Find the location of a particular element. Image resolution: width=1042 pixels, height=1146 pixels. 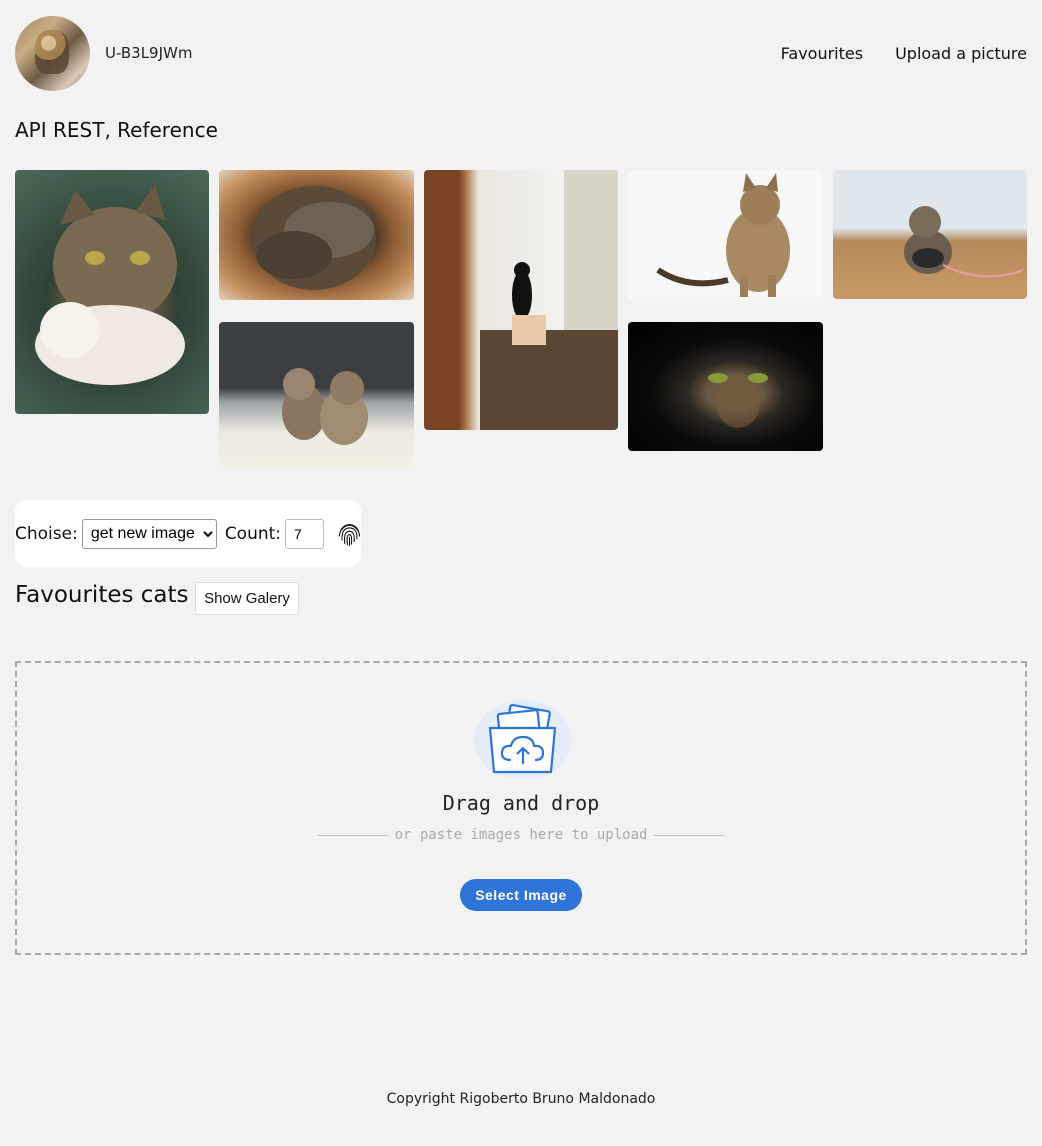

dark-cat-illustration is located at coordinates (738, 400).